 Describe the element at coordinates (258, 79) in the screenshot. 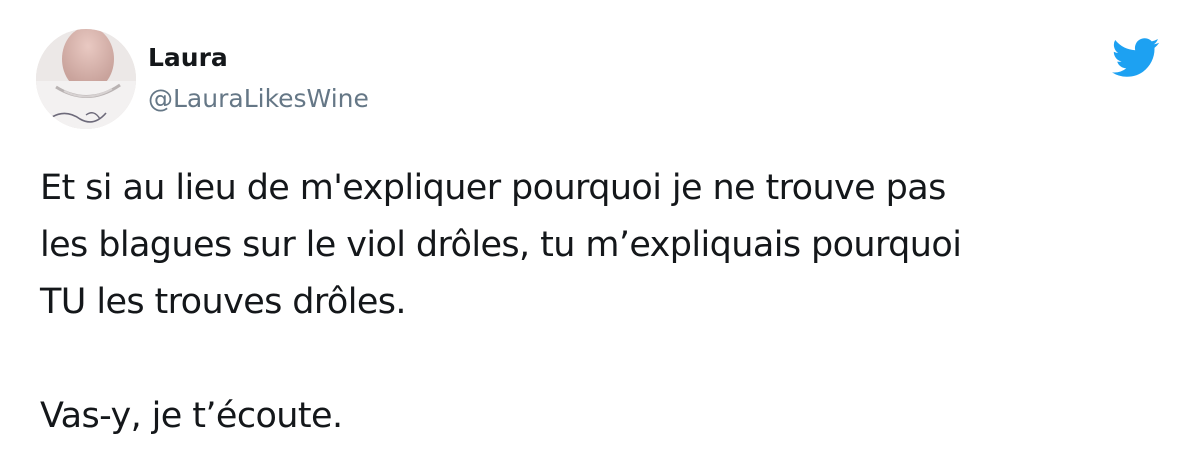

I see `author-names: Laura @LauraLikesWine` at that location.